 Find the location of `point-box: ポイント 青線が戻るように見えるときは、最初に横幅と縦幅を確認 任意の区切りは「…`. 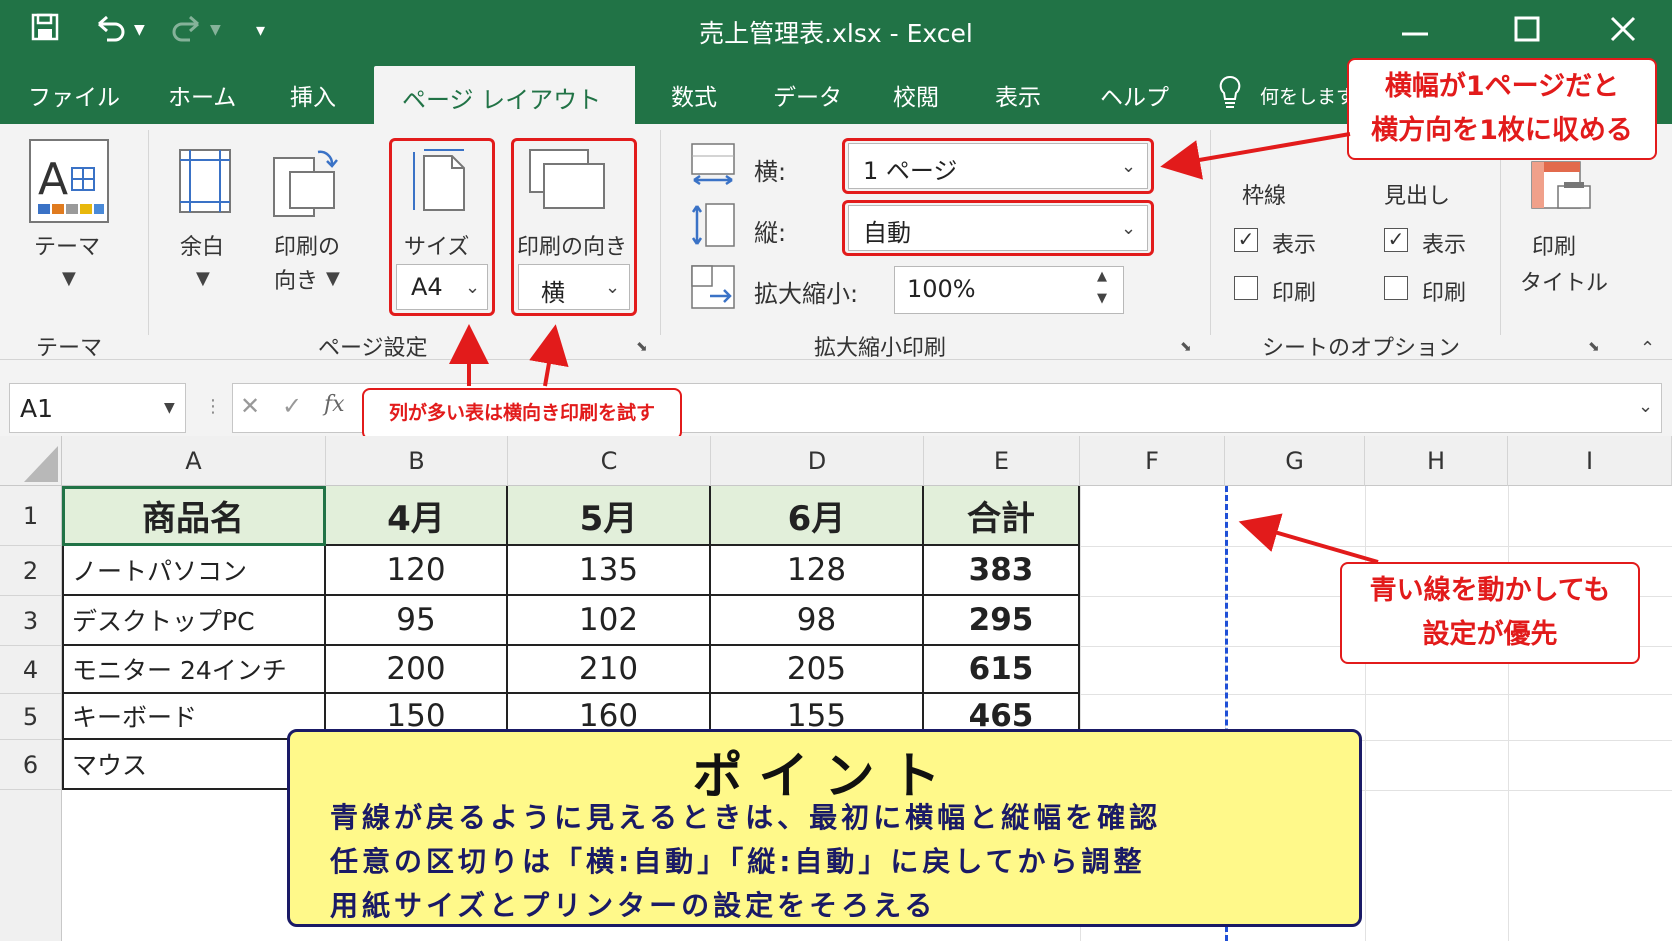

point-box: ポイント 青線が戻るように見えるときは、最初に横幅と縦幅を確認 任意の区切りは「… is located at coordinates (824, 828).